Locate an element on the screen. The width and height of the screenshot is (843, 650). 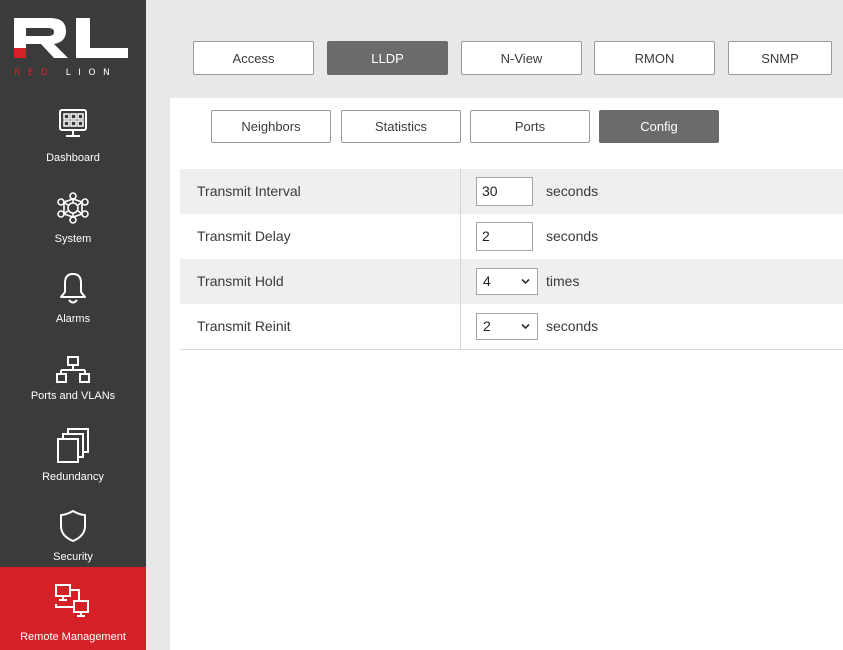
brand-logo: RED LION is located at coordinates (73, 46).